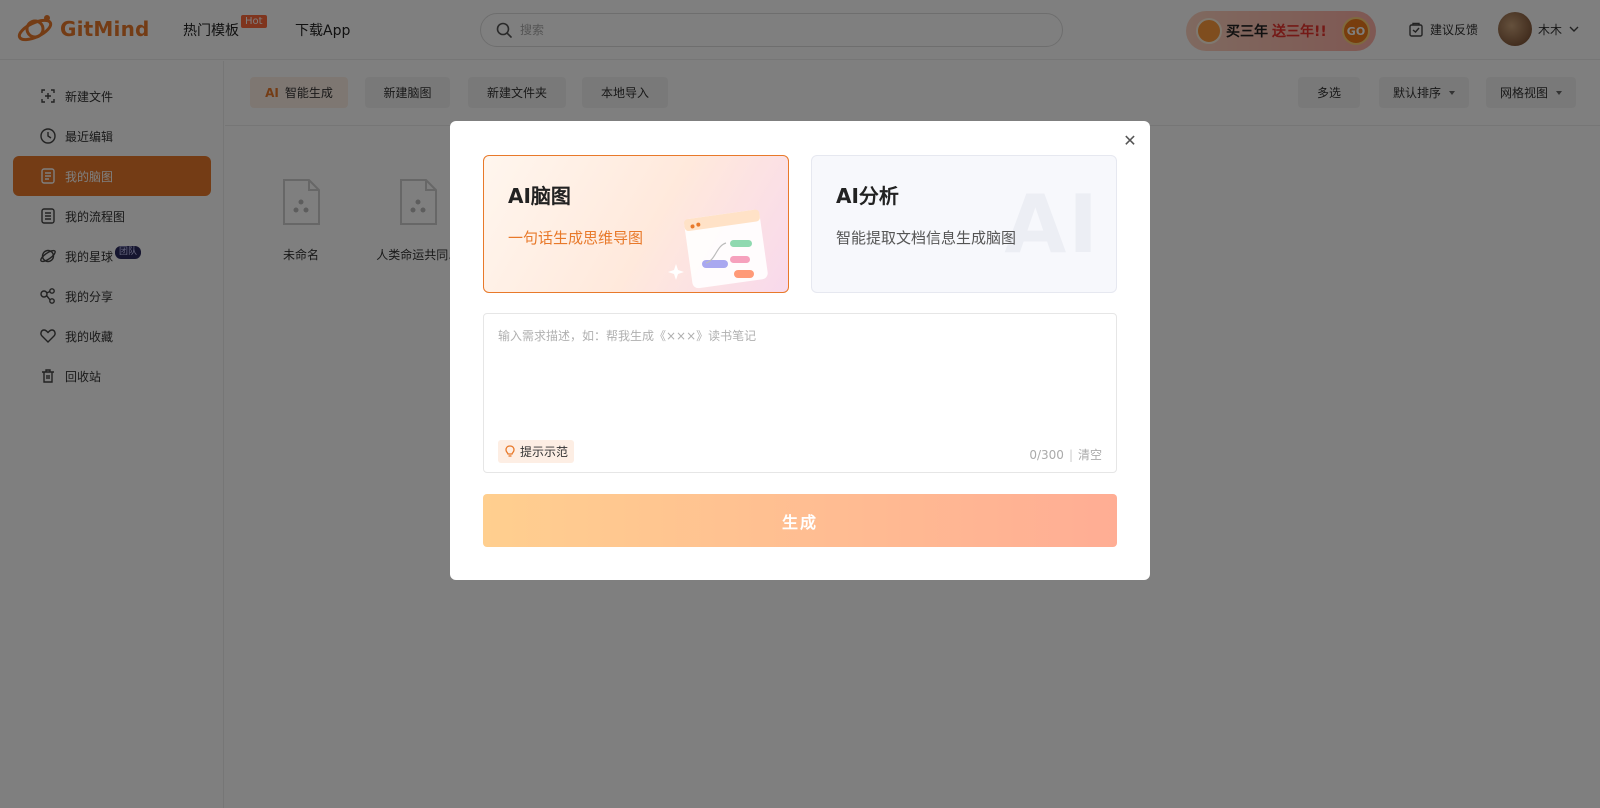  What do you see at coordinates (964, 224) in the screenshot?
I see `card-ai-analysis: AI AI分析 智能提取文档信息生成脑图` at bounding box center [964, 224].